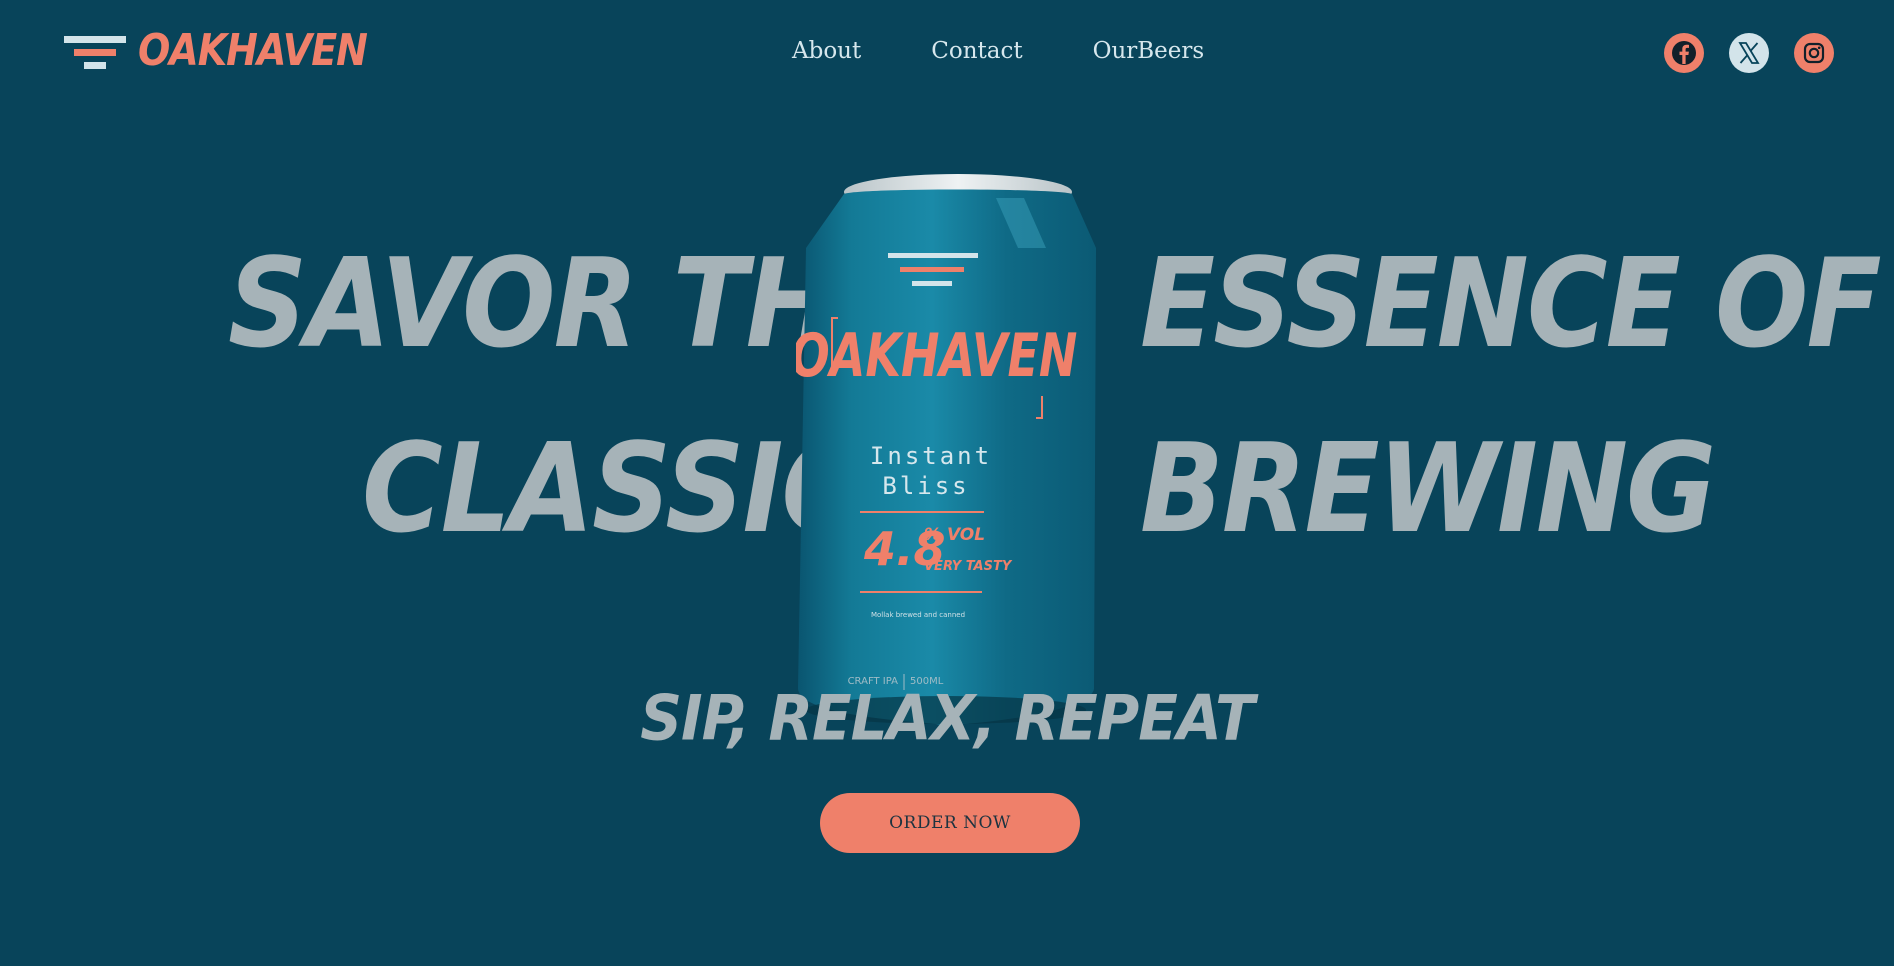 The image size is (1894, 966). What do you see at coordinates (931, 456) in the screenshot?
I see `can-name-line1: Instant` at bounding box center [931, 456].